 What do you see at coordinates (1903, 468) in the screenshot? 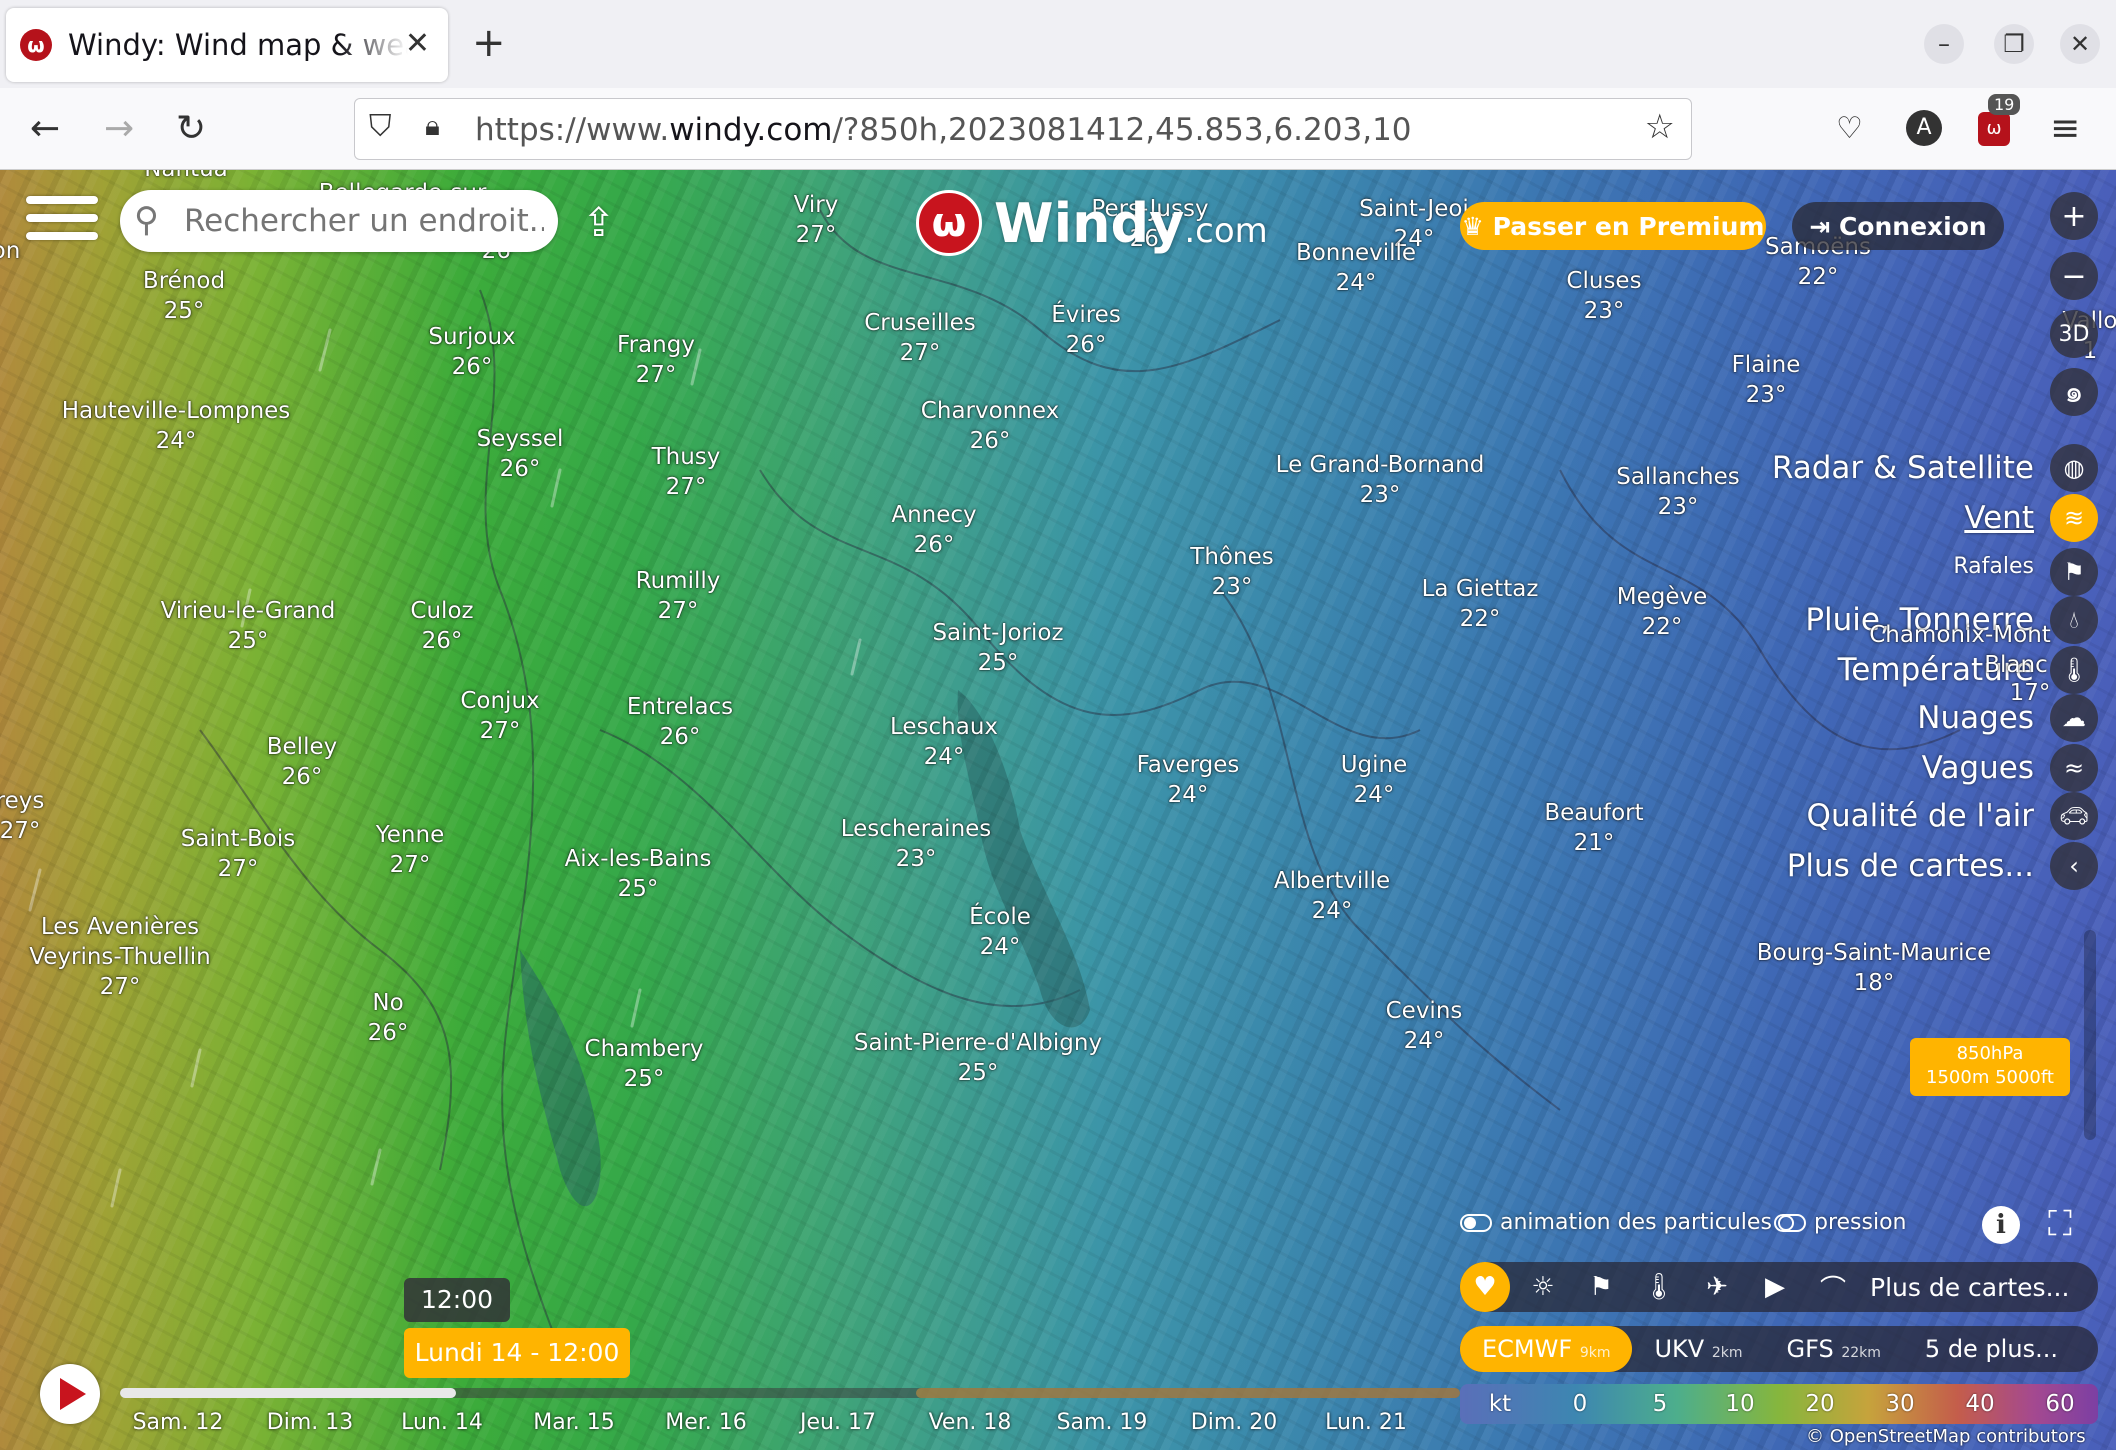
I see `menu-item-label: Radar & Satellite` at bounding box center [1903, 468].